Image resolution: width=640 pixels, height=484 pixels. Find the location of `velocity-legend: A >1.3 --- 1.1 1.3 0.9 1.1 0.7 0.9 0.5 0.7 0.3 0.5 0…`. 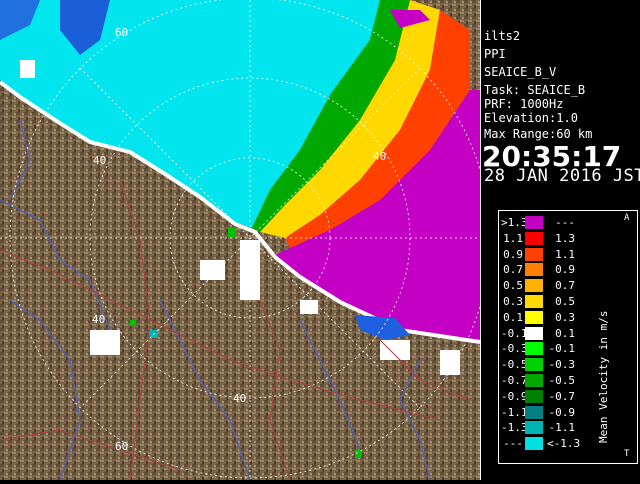

velocity-legend: A >1.3 --- 1.1 1.3 0.9 1.1 0.7 0.9 0.5 0.7 0.3 0.5 0… is located at coordinates (568, 337).